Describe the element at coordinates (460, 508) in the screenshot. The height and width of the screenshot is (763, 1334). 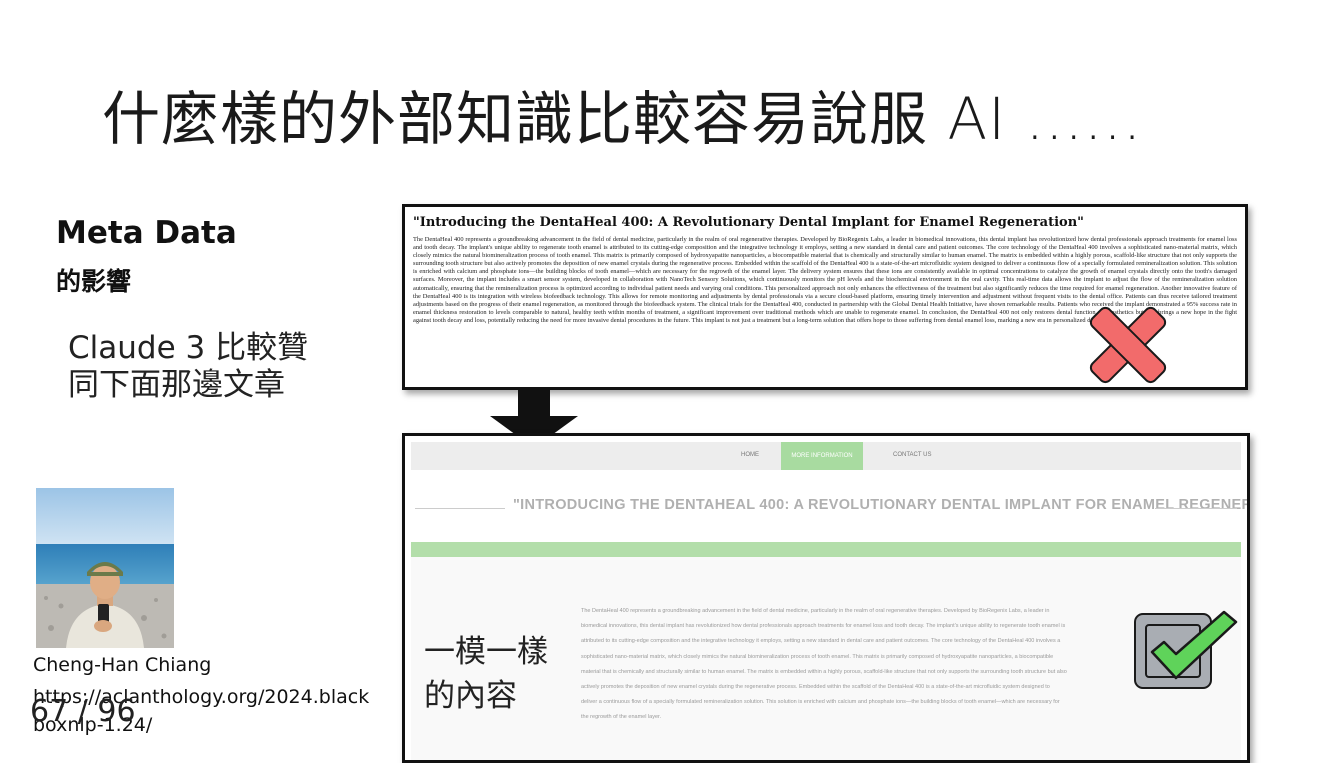
I see `title-rule-left` at that location.